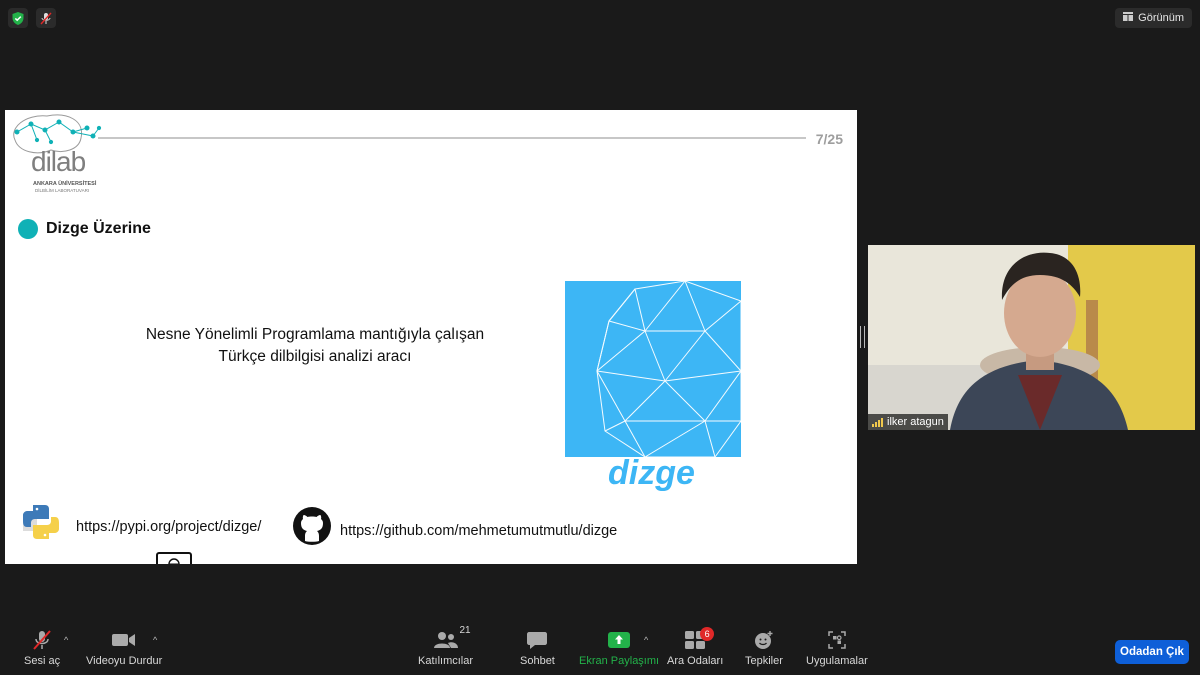 This screenshot has width=1200, height=675. What do you see at coordinates (619, 640) in the screenshot?
I see `share-screen-icon` at bounding box center [619, 640].